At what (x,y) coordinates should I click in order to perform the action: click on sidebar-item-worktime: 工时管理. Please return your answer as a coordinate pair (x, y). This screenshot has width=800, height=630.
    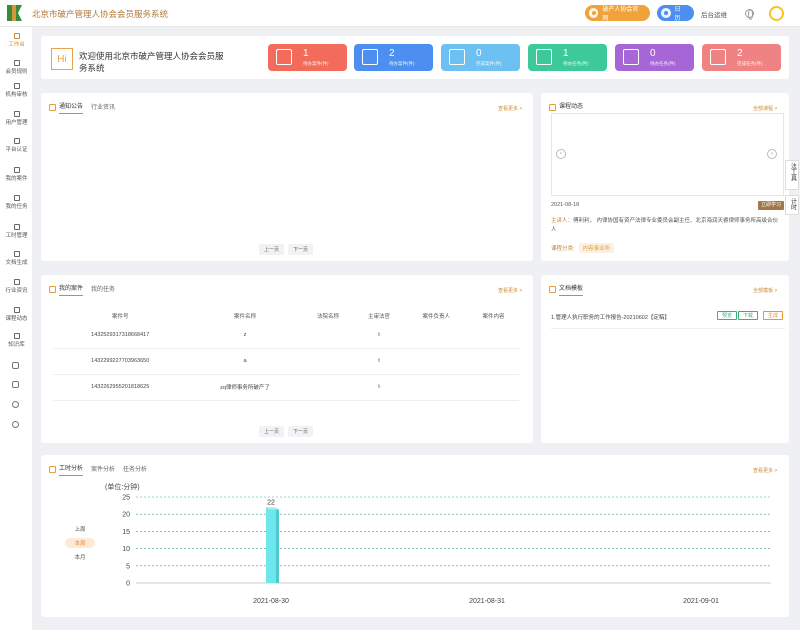
    Looking at the image, I should click on (16, 231).